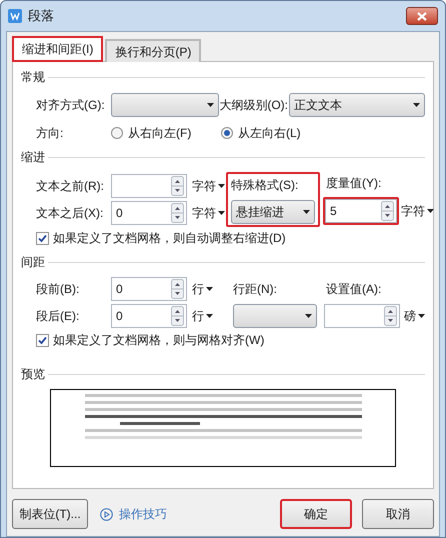  Describe the element at coordinates (357, 105) in the screenshot. I see `dropdown: 正文文本` at that location.